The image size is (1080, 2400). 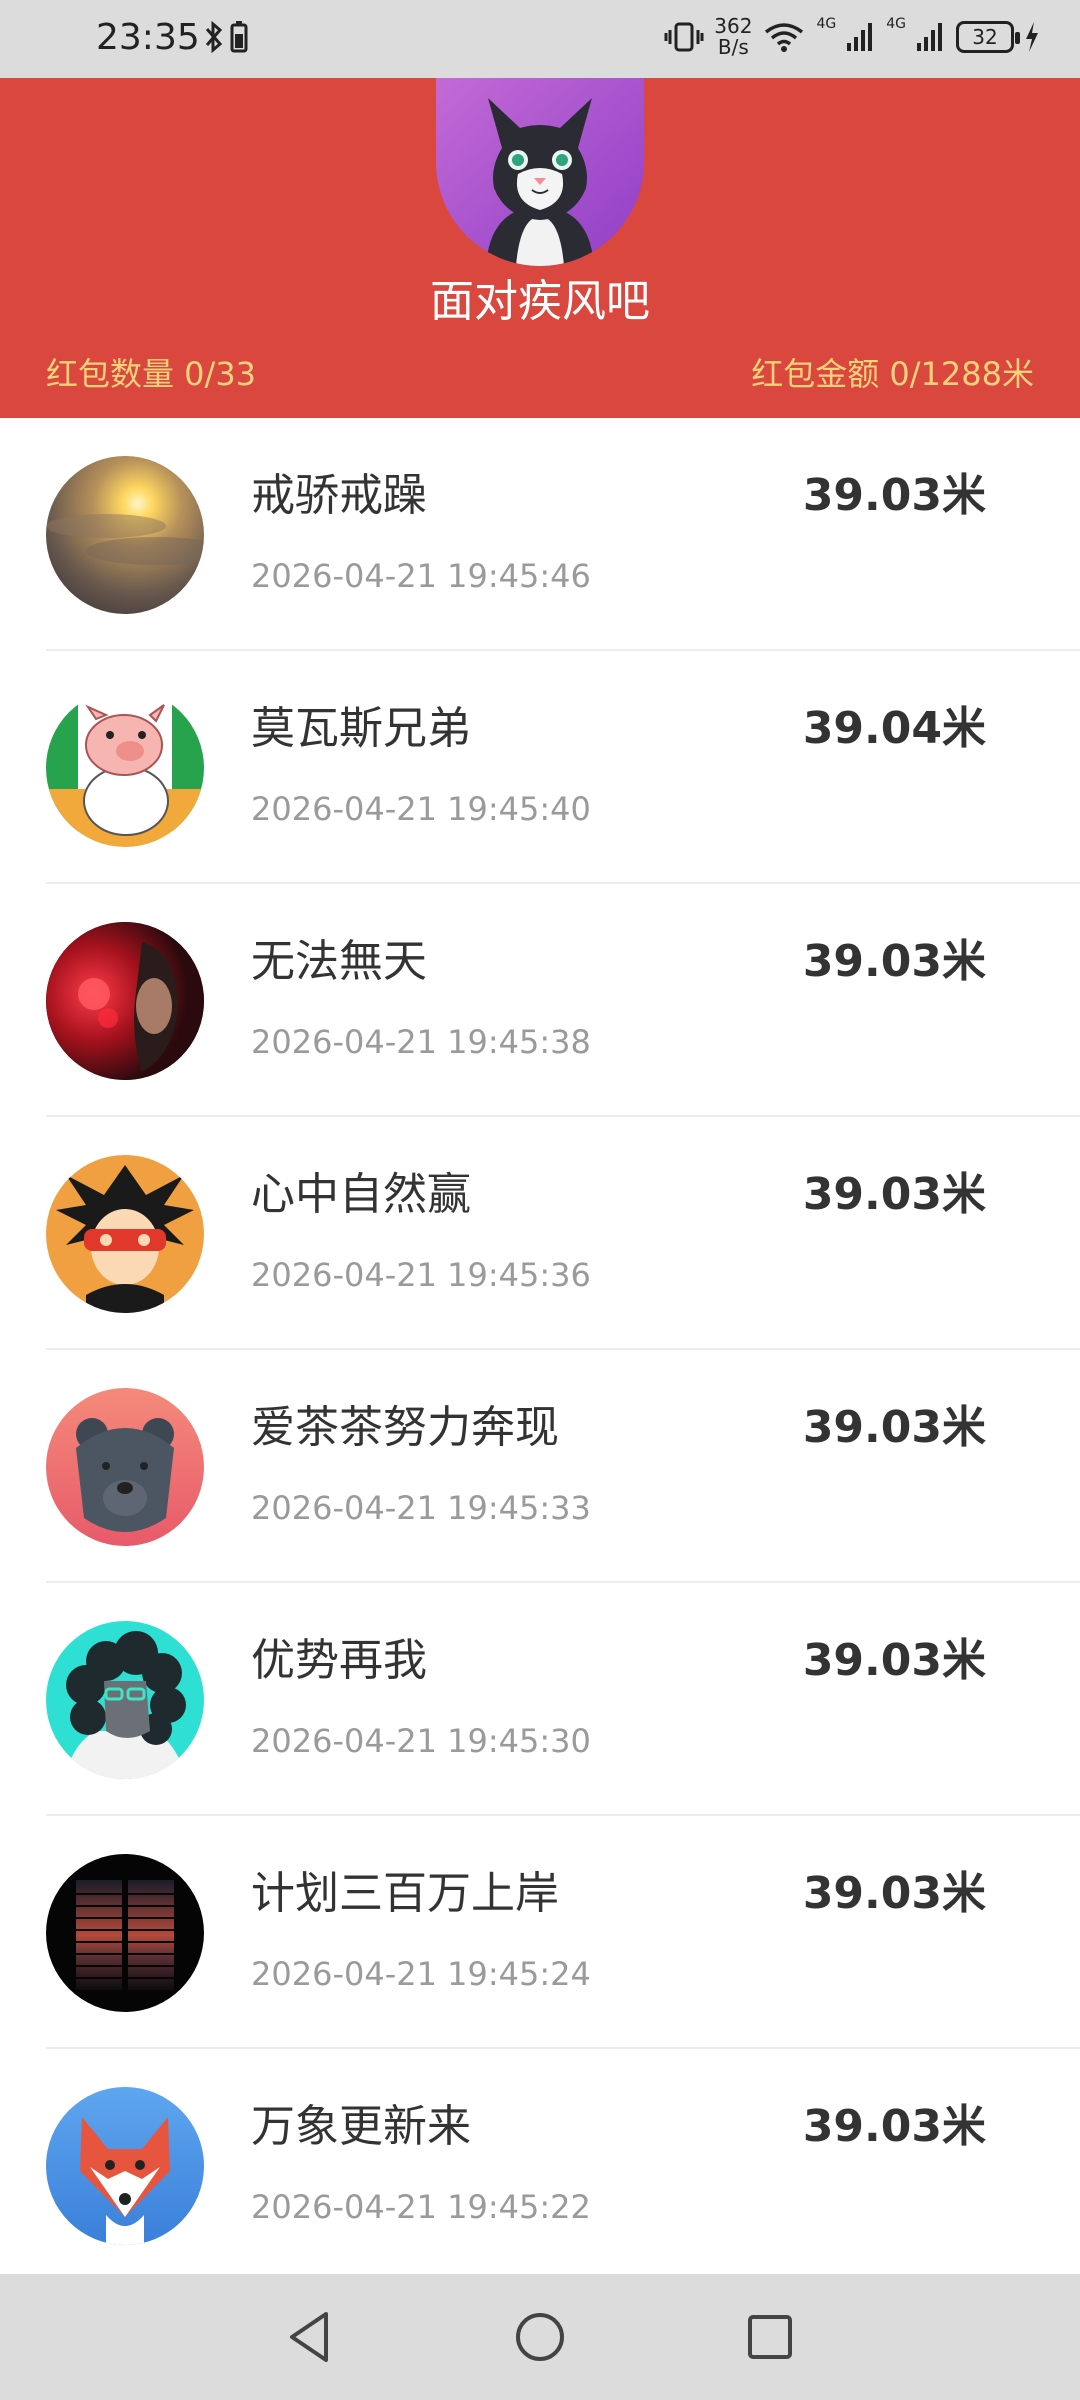 What do you see at coordinates (860, 37) in the screenshot?
I see `signal-icon-sim1` at bounding box center [860, 37].